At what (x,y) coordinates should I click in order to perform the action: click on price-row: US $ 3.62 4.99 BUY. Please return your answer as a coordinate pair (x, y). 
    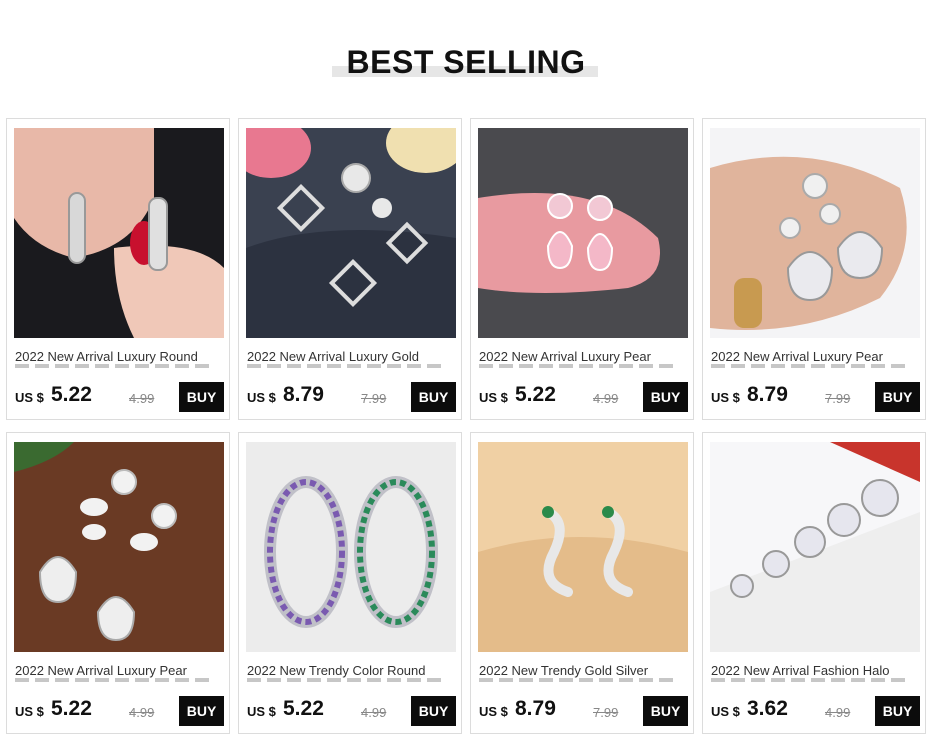
    Looking at the image, I should click on (816, 711).